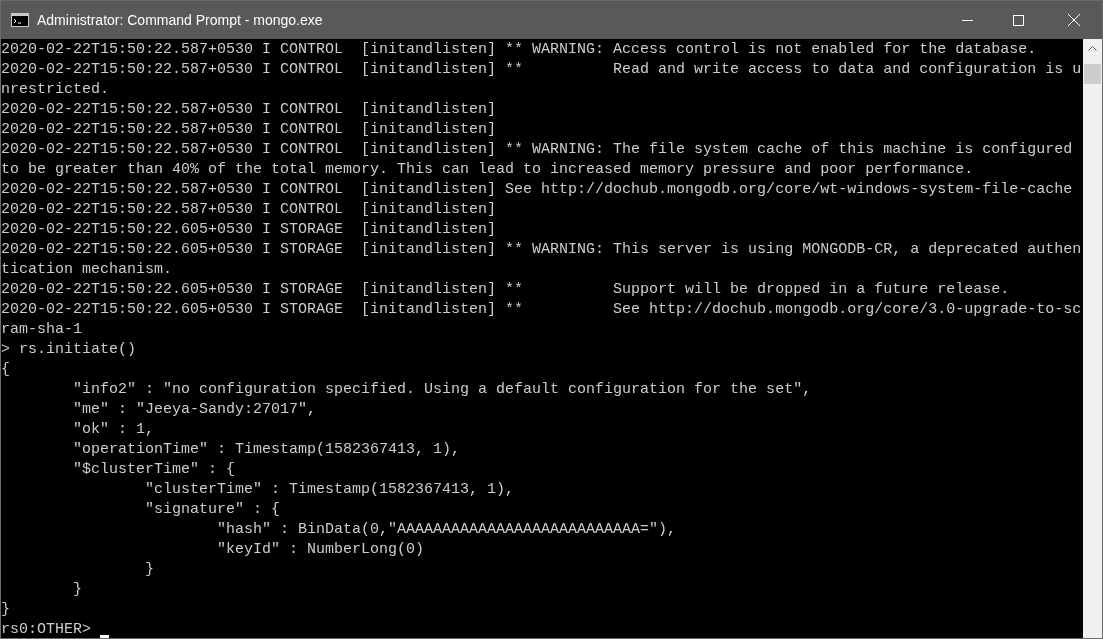 This screenshot has height=639, width=1103. What do you see at coordinates (505, 290) in the screenshot?
I see `console-line: 2020-02-22T15:50:22.605+0530 I STORAGE [initandlisten] ** Support will be dropped in a future release.` at bounding box center [505, 290].